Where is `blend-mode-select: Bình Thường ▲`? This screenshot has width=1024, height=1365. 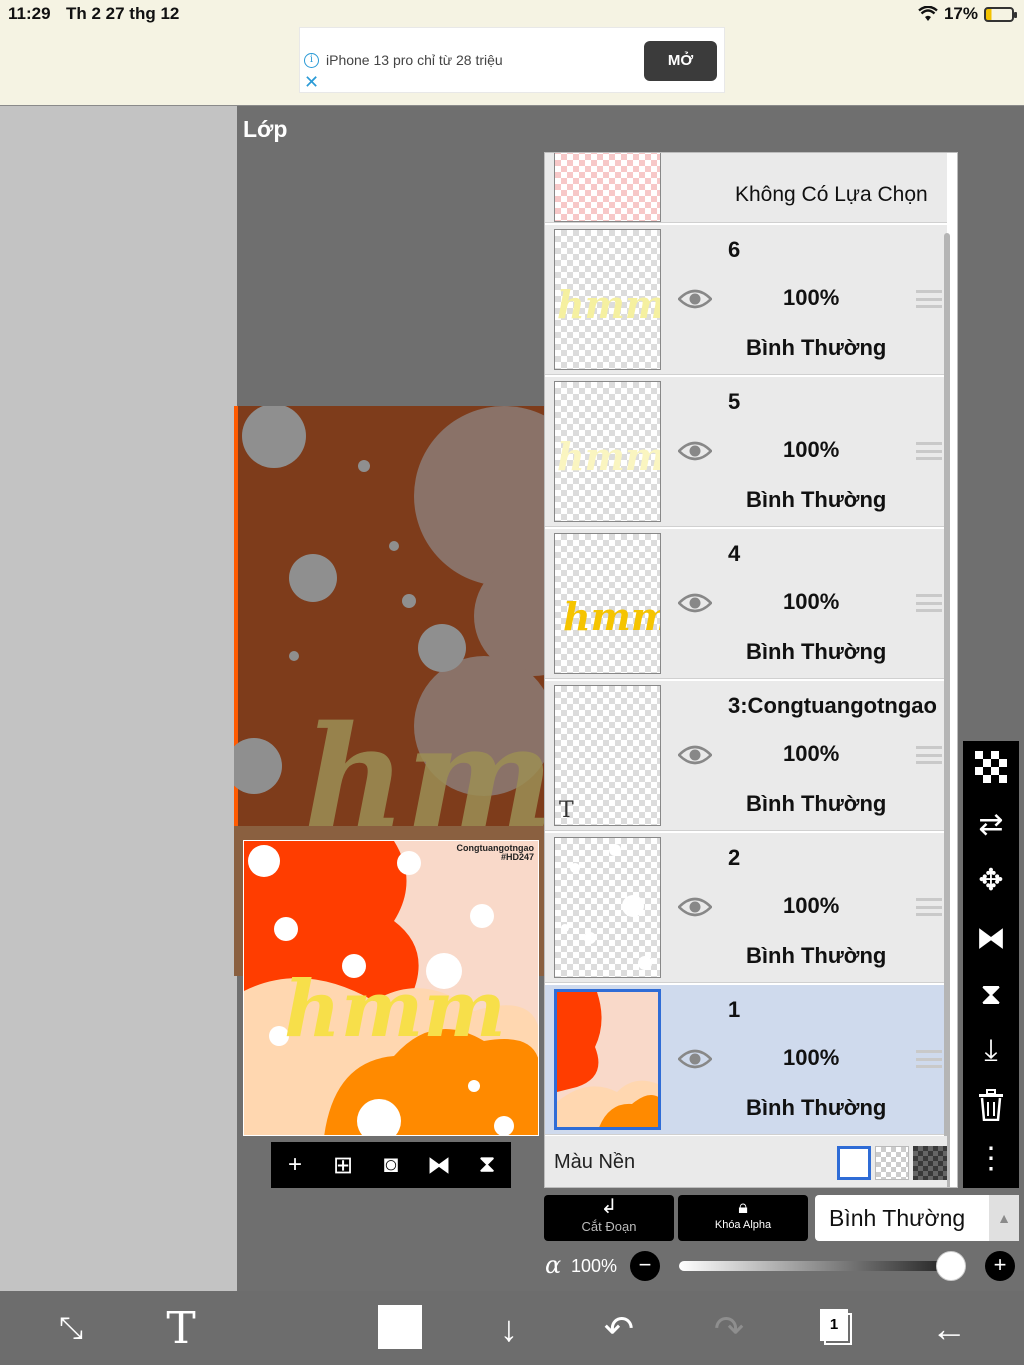 blend-mode-select: Bình Thường ▲ is located at coordinates (917, 1218).